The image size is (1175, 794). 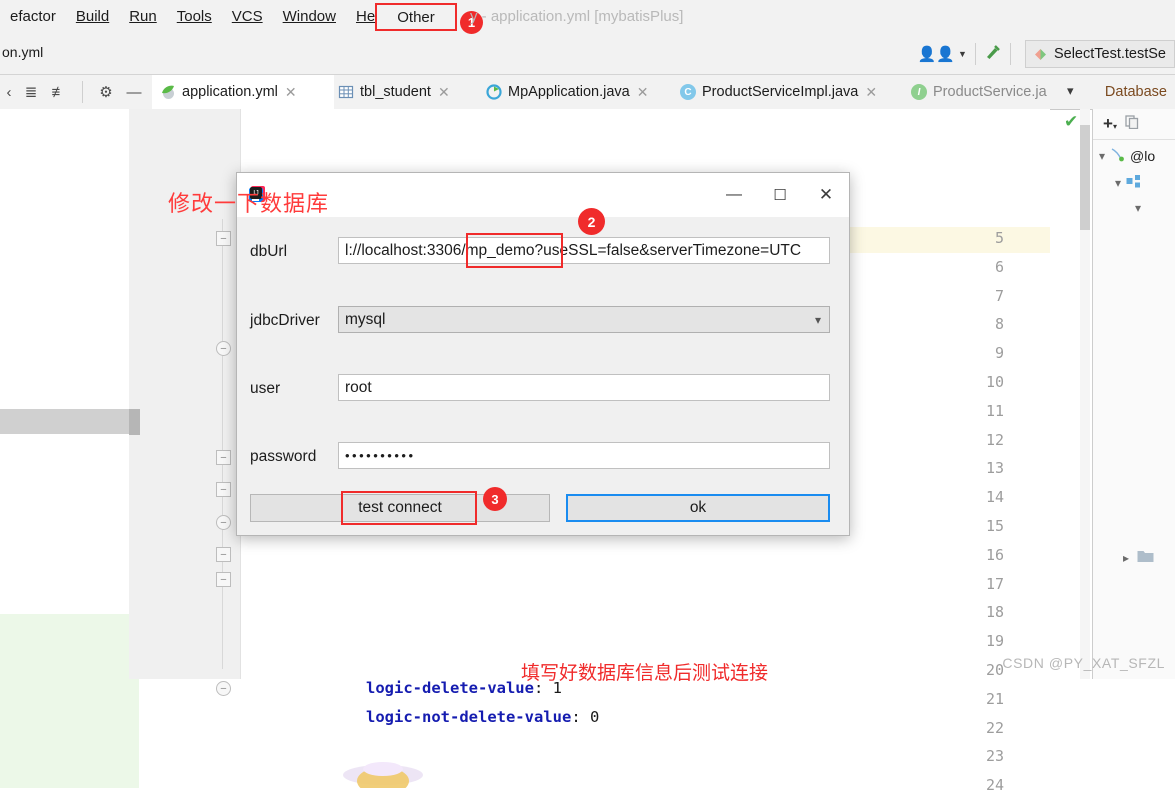 I want to click on copy-icon, so click(x=1132, y=124).